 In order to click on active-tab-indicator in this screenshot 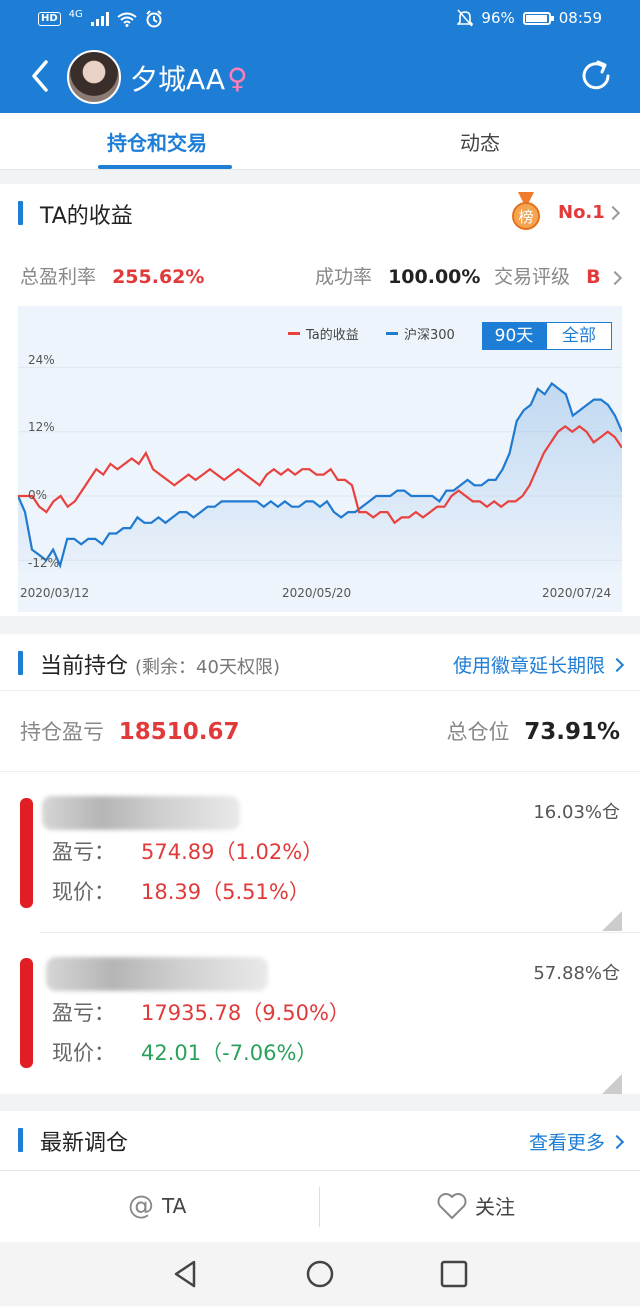, I will do `click(165, 167)`.